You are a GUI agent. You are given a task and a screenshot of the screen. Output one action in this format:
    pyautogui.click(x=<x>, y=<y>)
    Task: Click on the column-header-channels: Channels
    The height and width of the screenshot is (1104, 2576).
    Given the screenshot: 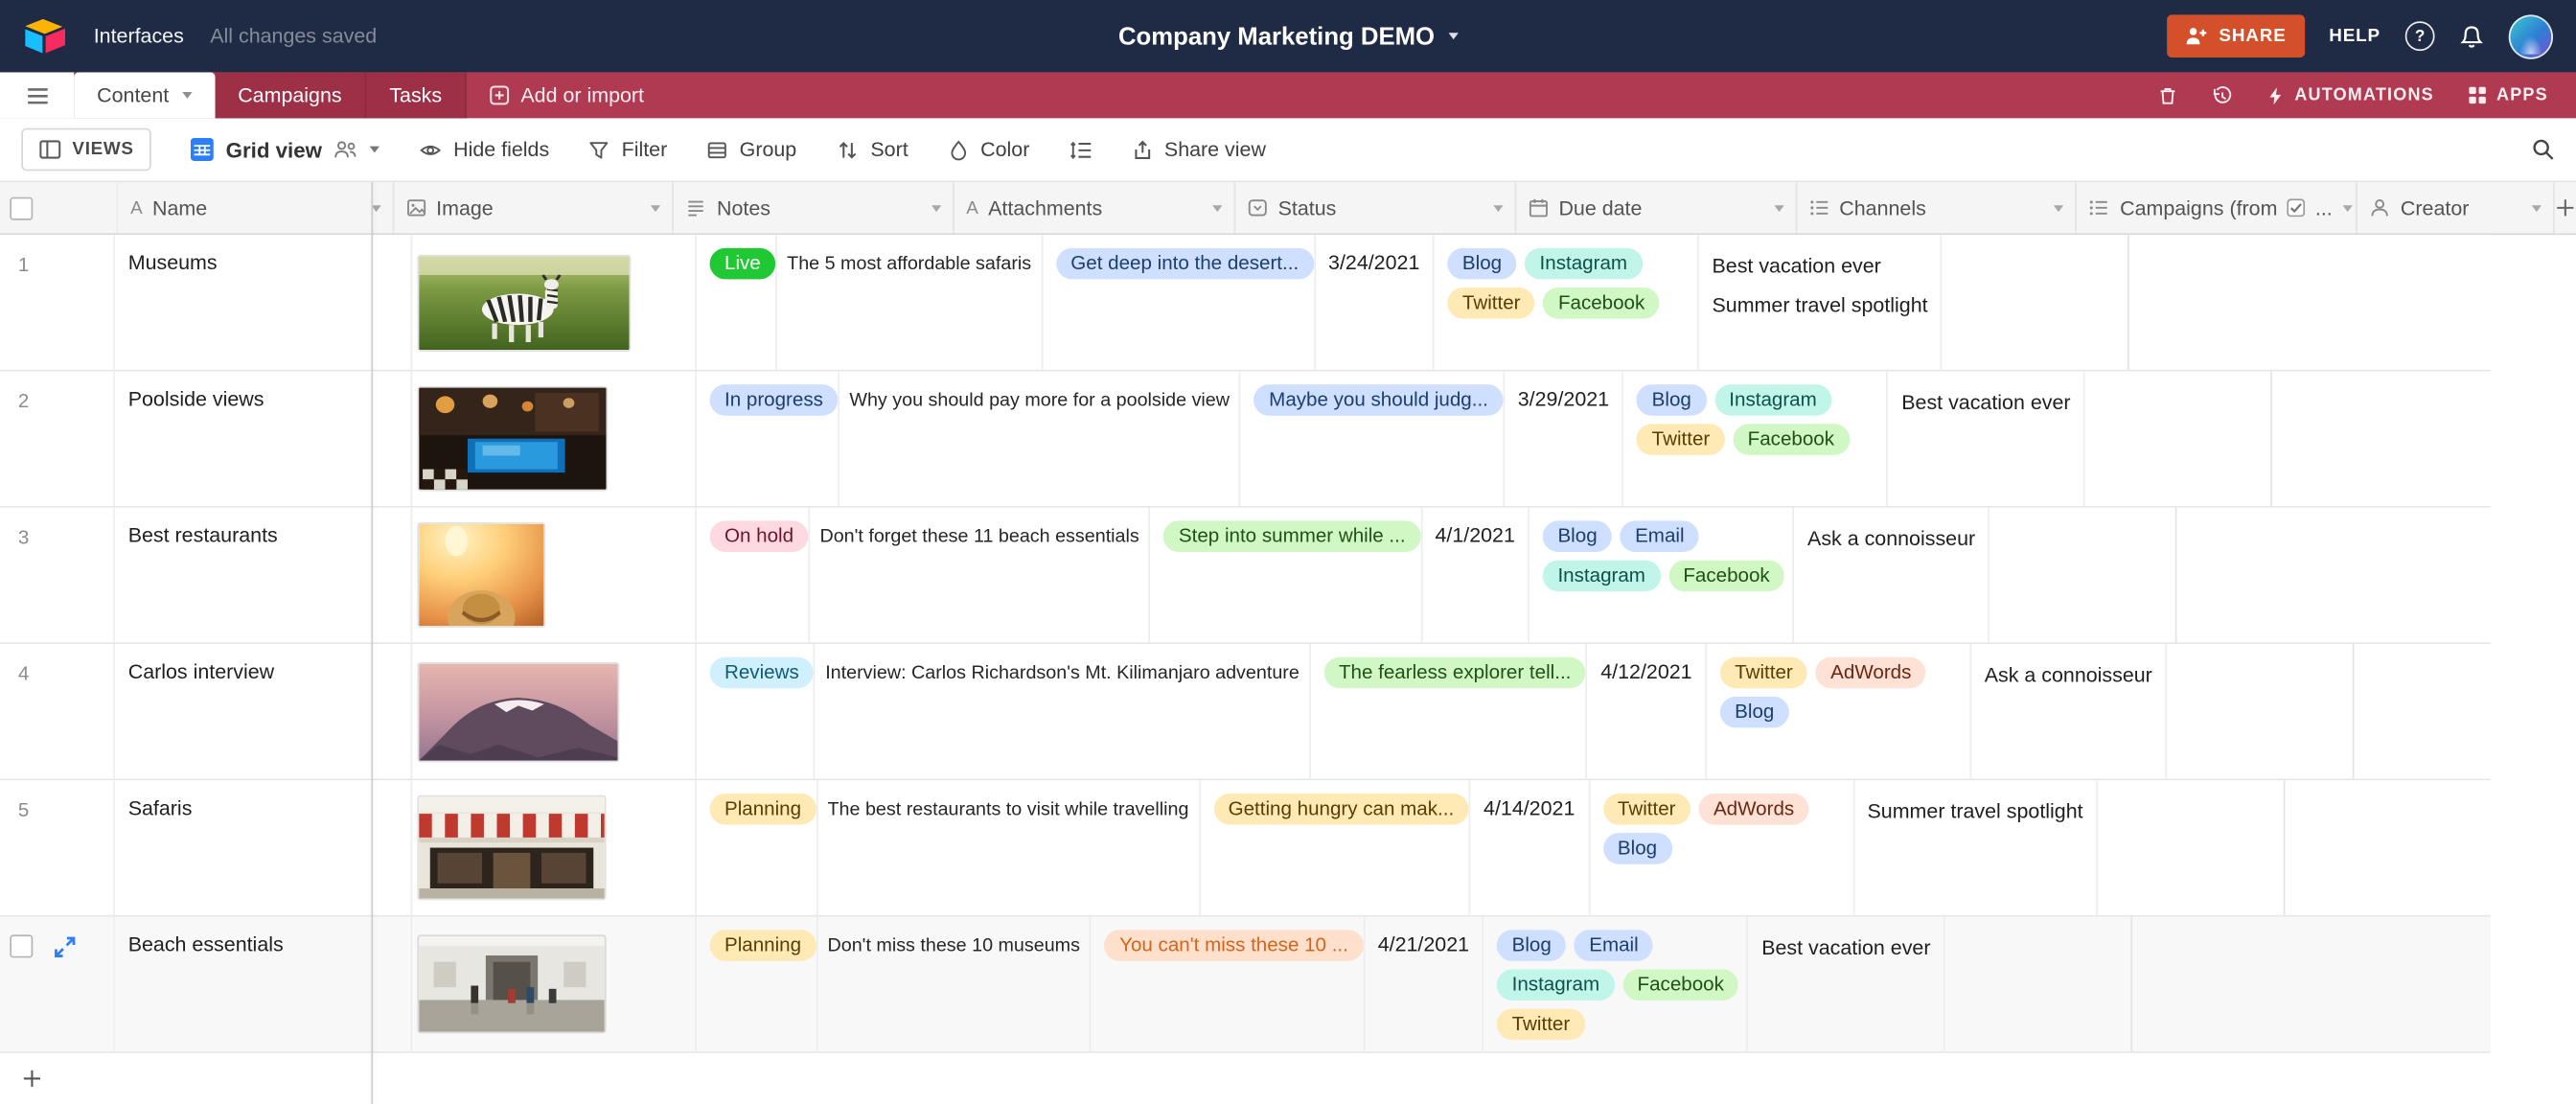 What is the action you would take?
    pyautogui.click(x=1937, y=208)
    